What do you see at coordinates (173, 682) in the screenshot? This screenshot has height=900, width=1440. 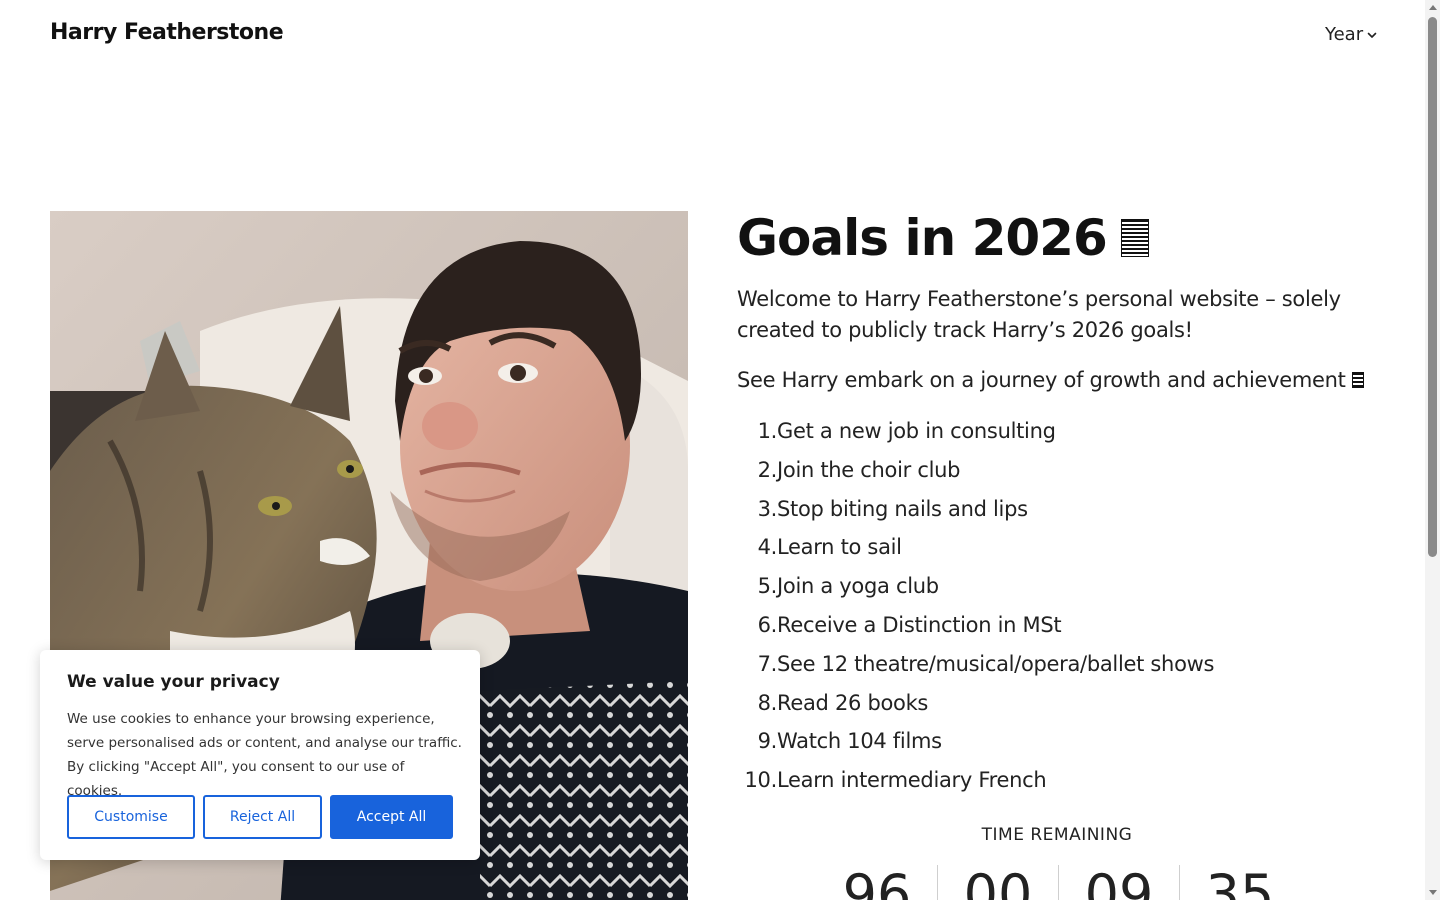 I see `cookie-title: We value your privacy` at bounding box center [173, 682].